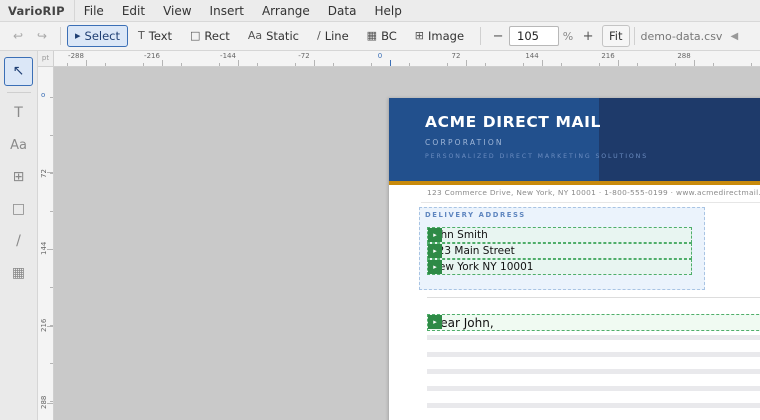 Image resolution: width=760 pixels, height=420 pixels. What do you see at coordinates (42, 36) in the screenshot?
I see `redo-icon: ↪` at bounding box center [42, 36].